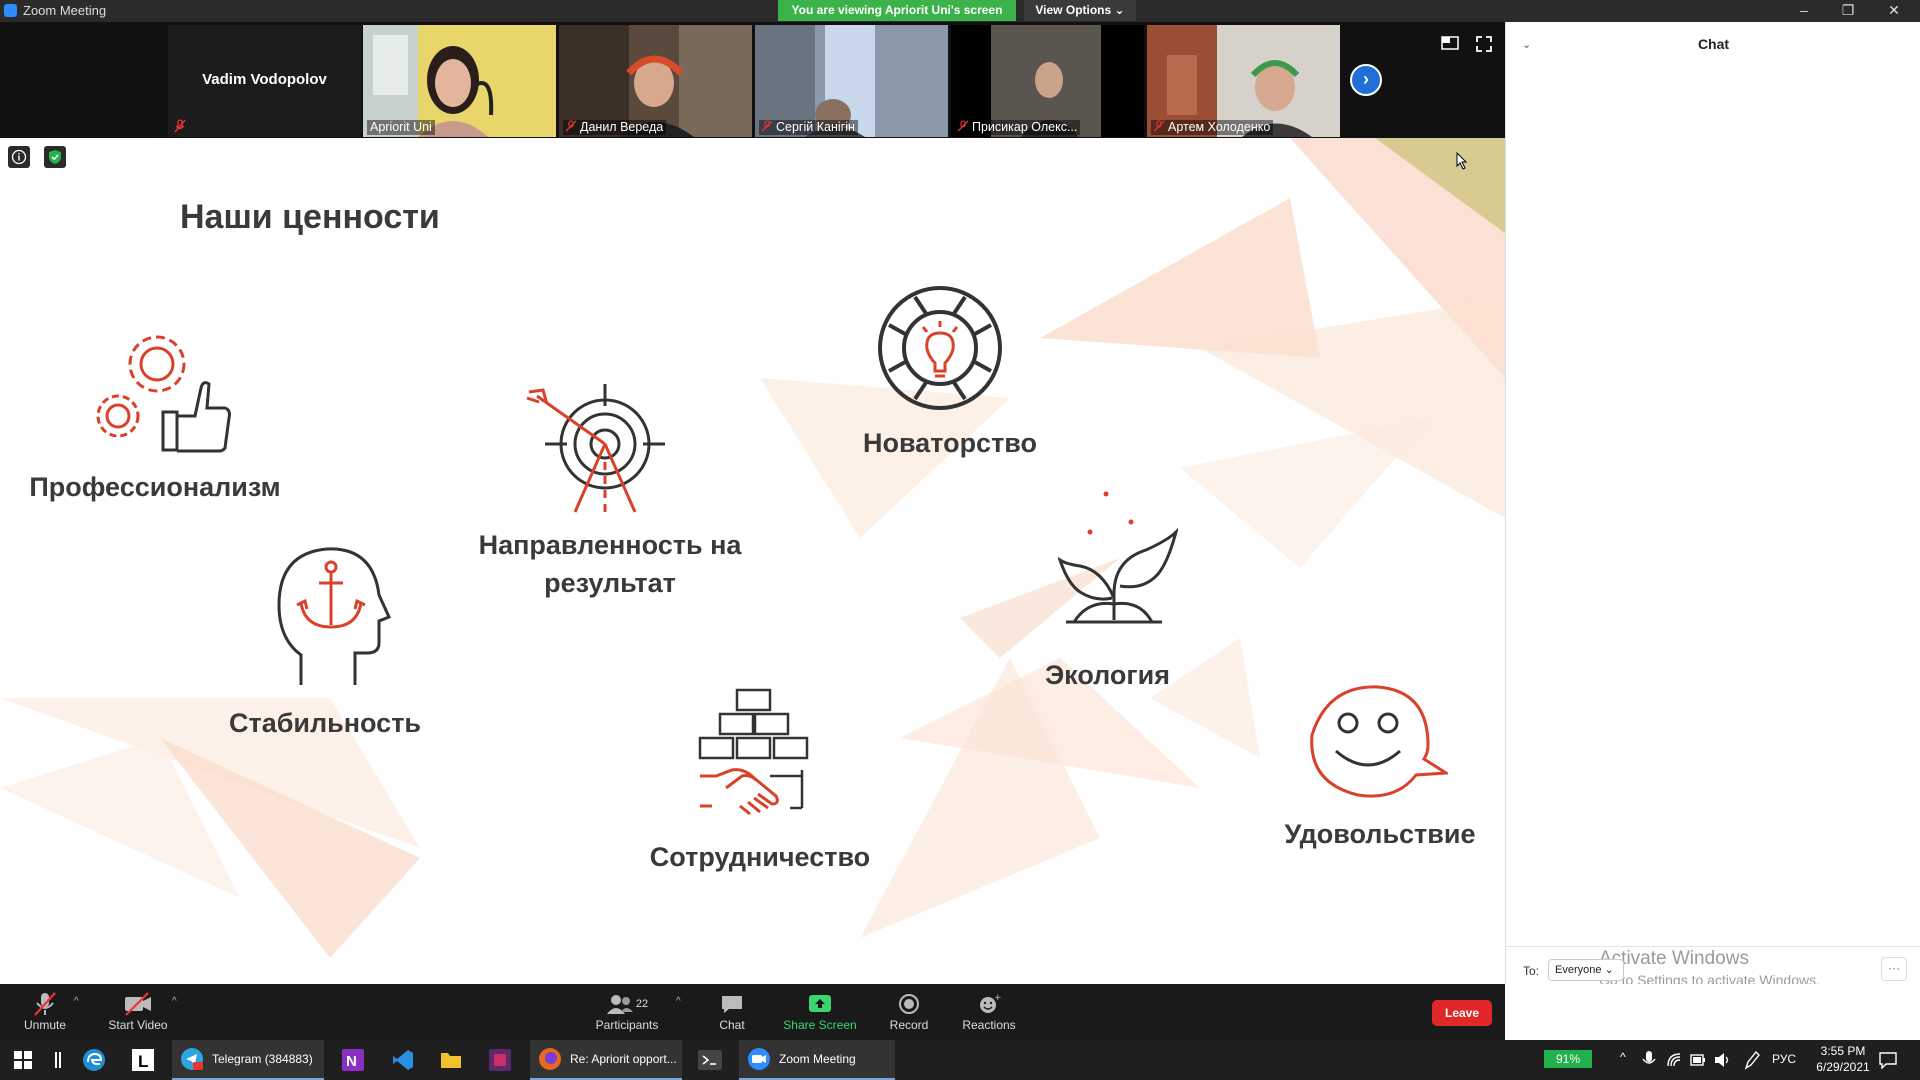 This screenshot has width=1920, height=1080. Describe the element at coordinates (1723, 1060) in the screenshot. I see `volume-icon` at that location.